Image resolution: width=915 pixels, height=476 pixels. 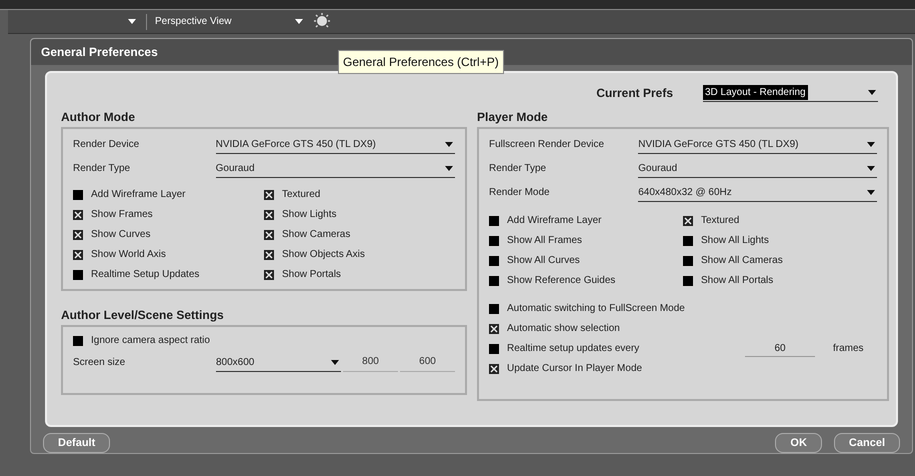 I want to click on dialog-button: Default, so click(x=76, y=443).